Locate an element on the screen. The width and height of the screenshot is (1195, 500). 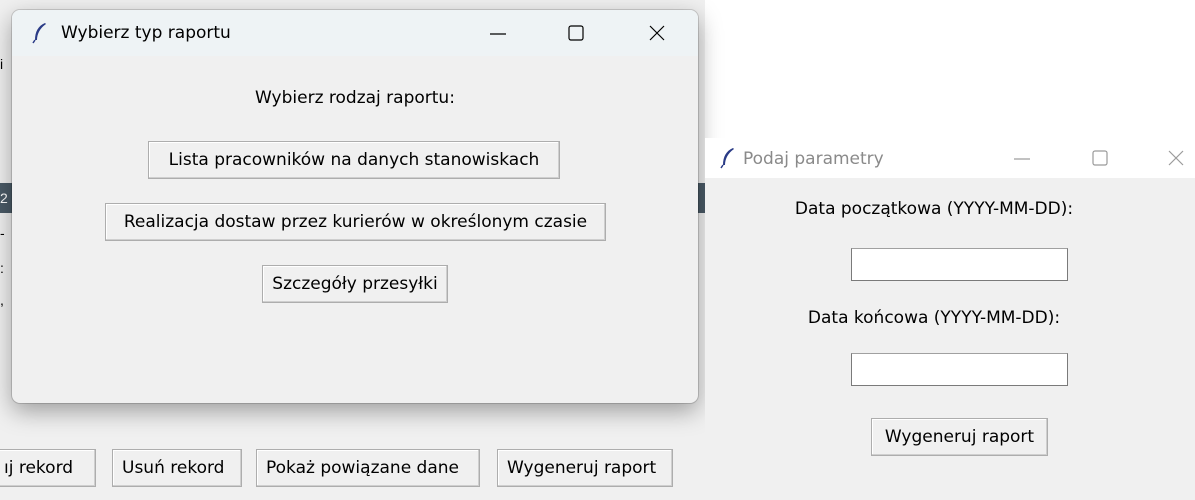
edge-text: i is located at coordinates (2, 64).